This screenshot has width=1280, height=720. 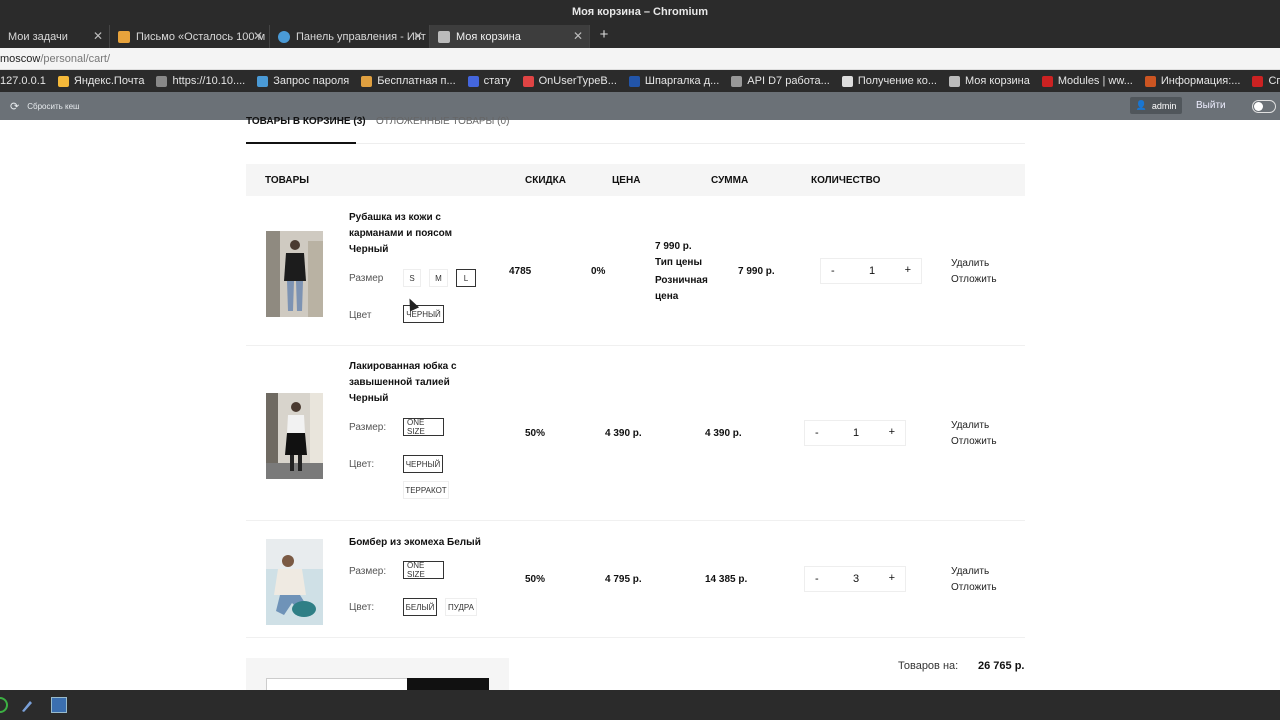 What do you see at coordinates (201, 36) in the screenshot?
I see `tab-label: Письмо «Осталось 100 м` at bounding box center [201, 36].